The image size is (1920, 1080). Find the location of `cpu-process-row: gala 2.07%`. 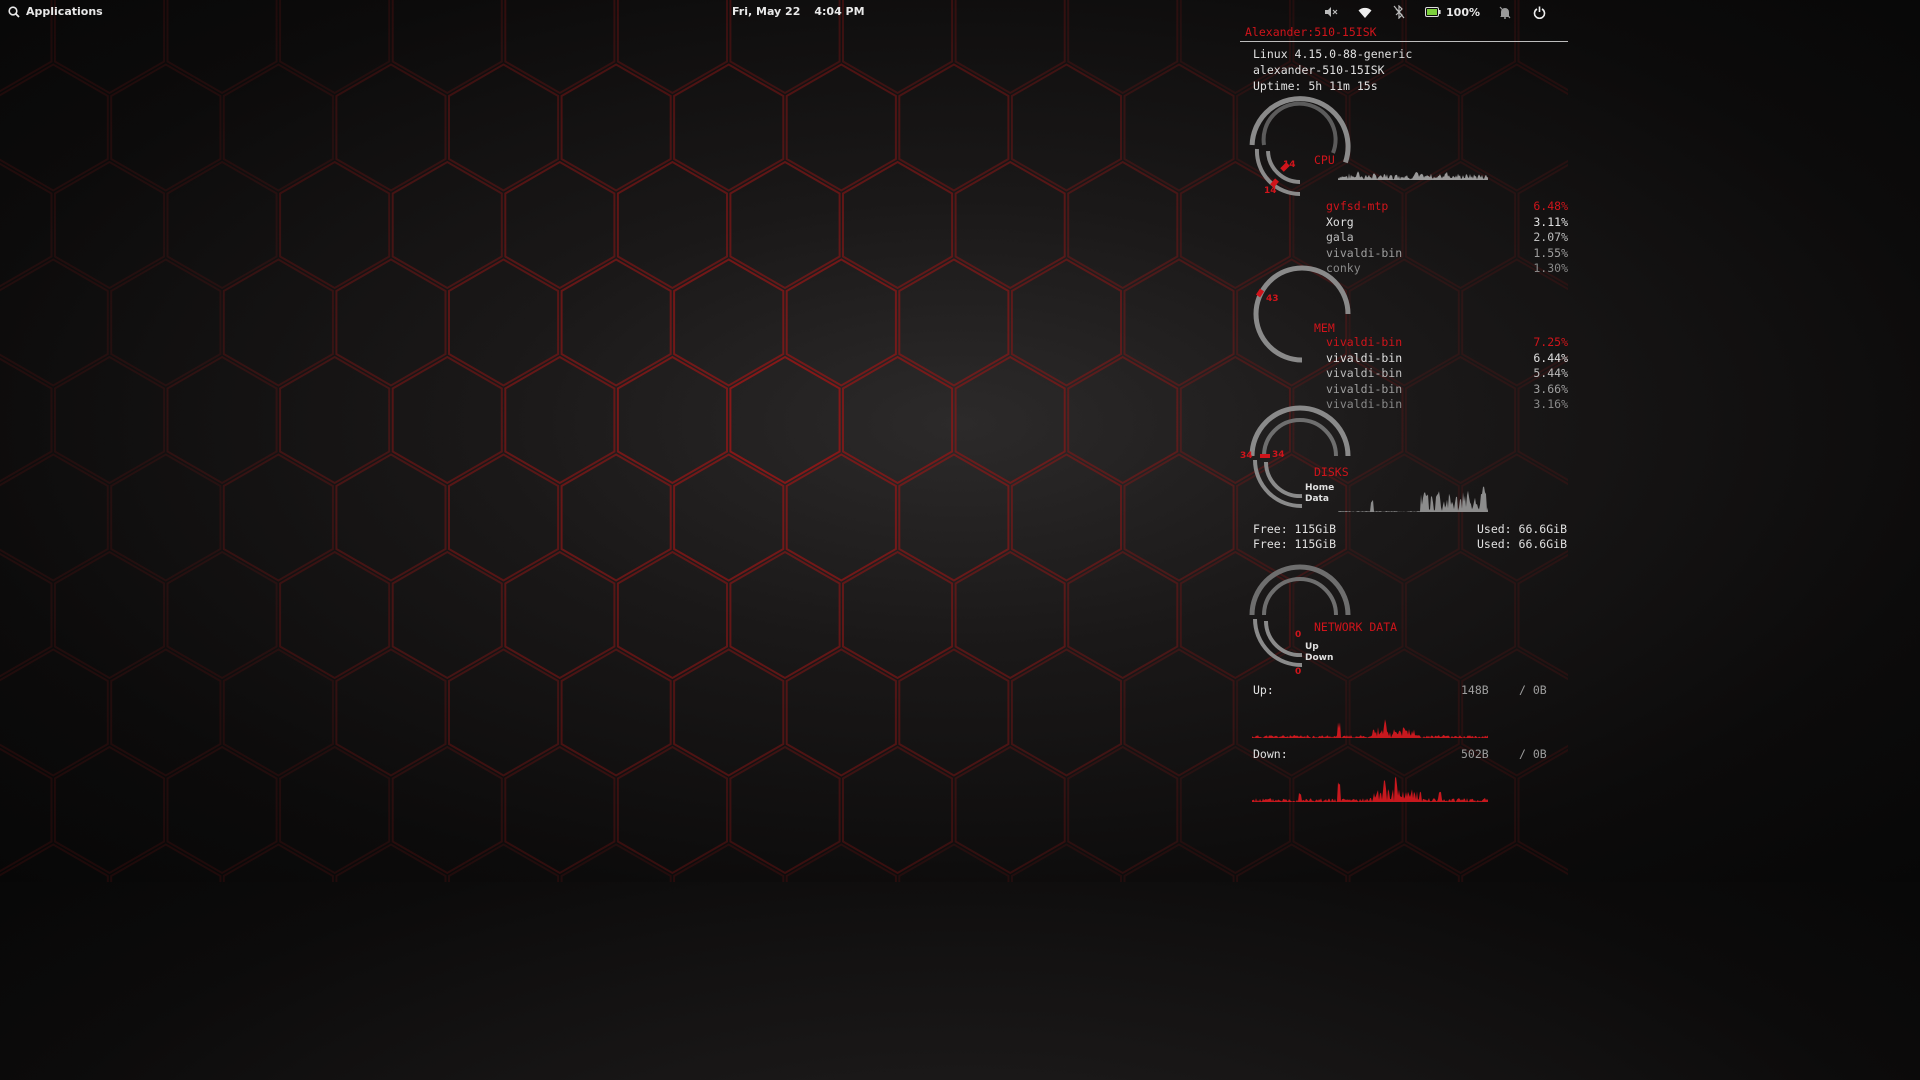

cpu-process-row: gala 2.07% is located at coordinates (1447, 238).